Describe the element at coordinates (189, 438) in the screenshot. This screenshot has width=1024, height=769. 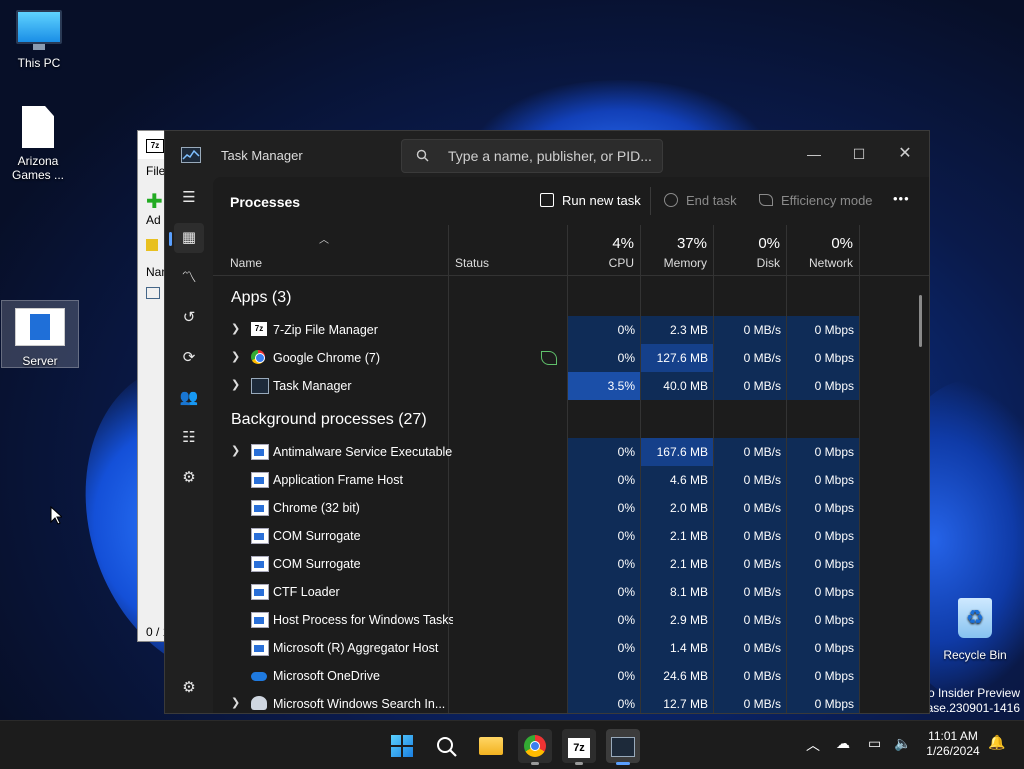
I see `nav-details: ☷` at that location.